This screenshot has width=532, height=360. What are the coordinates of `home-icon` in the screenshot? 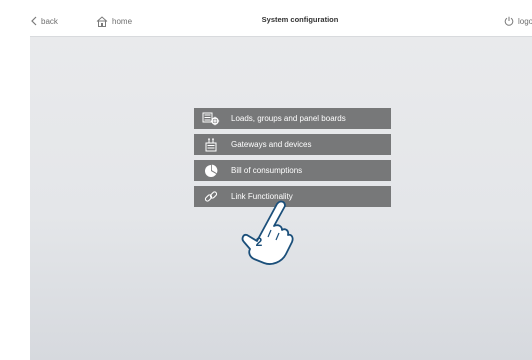 It's located at (102, 21).